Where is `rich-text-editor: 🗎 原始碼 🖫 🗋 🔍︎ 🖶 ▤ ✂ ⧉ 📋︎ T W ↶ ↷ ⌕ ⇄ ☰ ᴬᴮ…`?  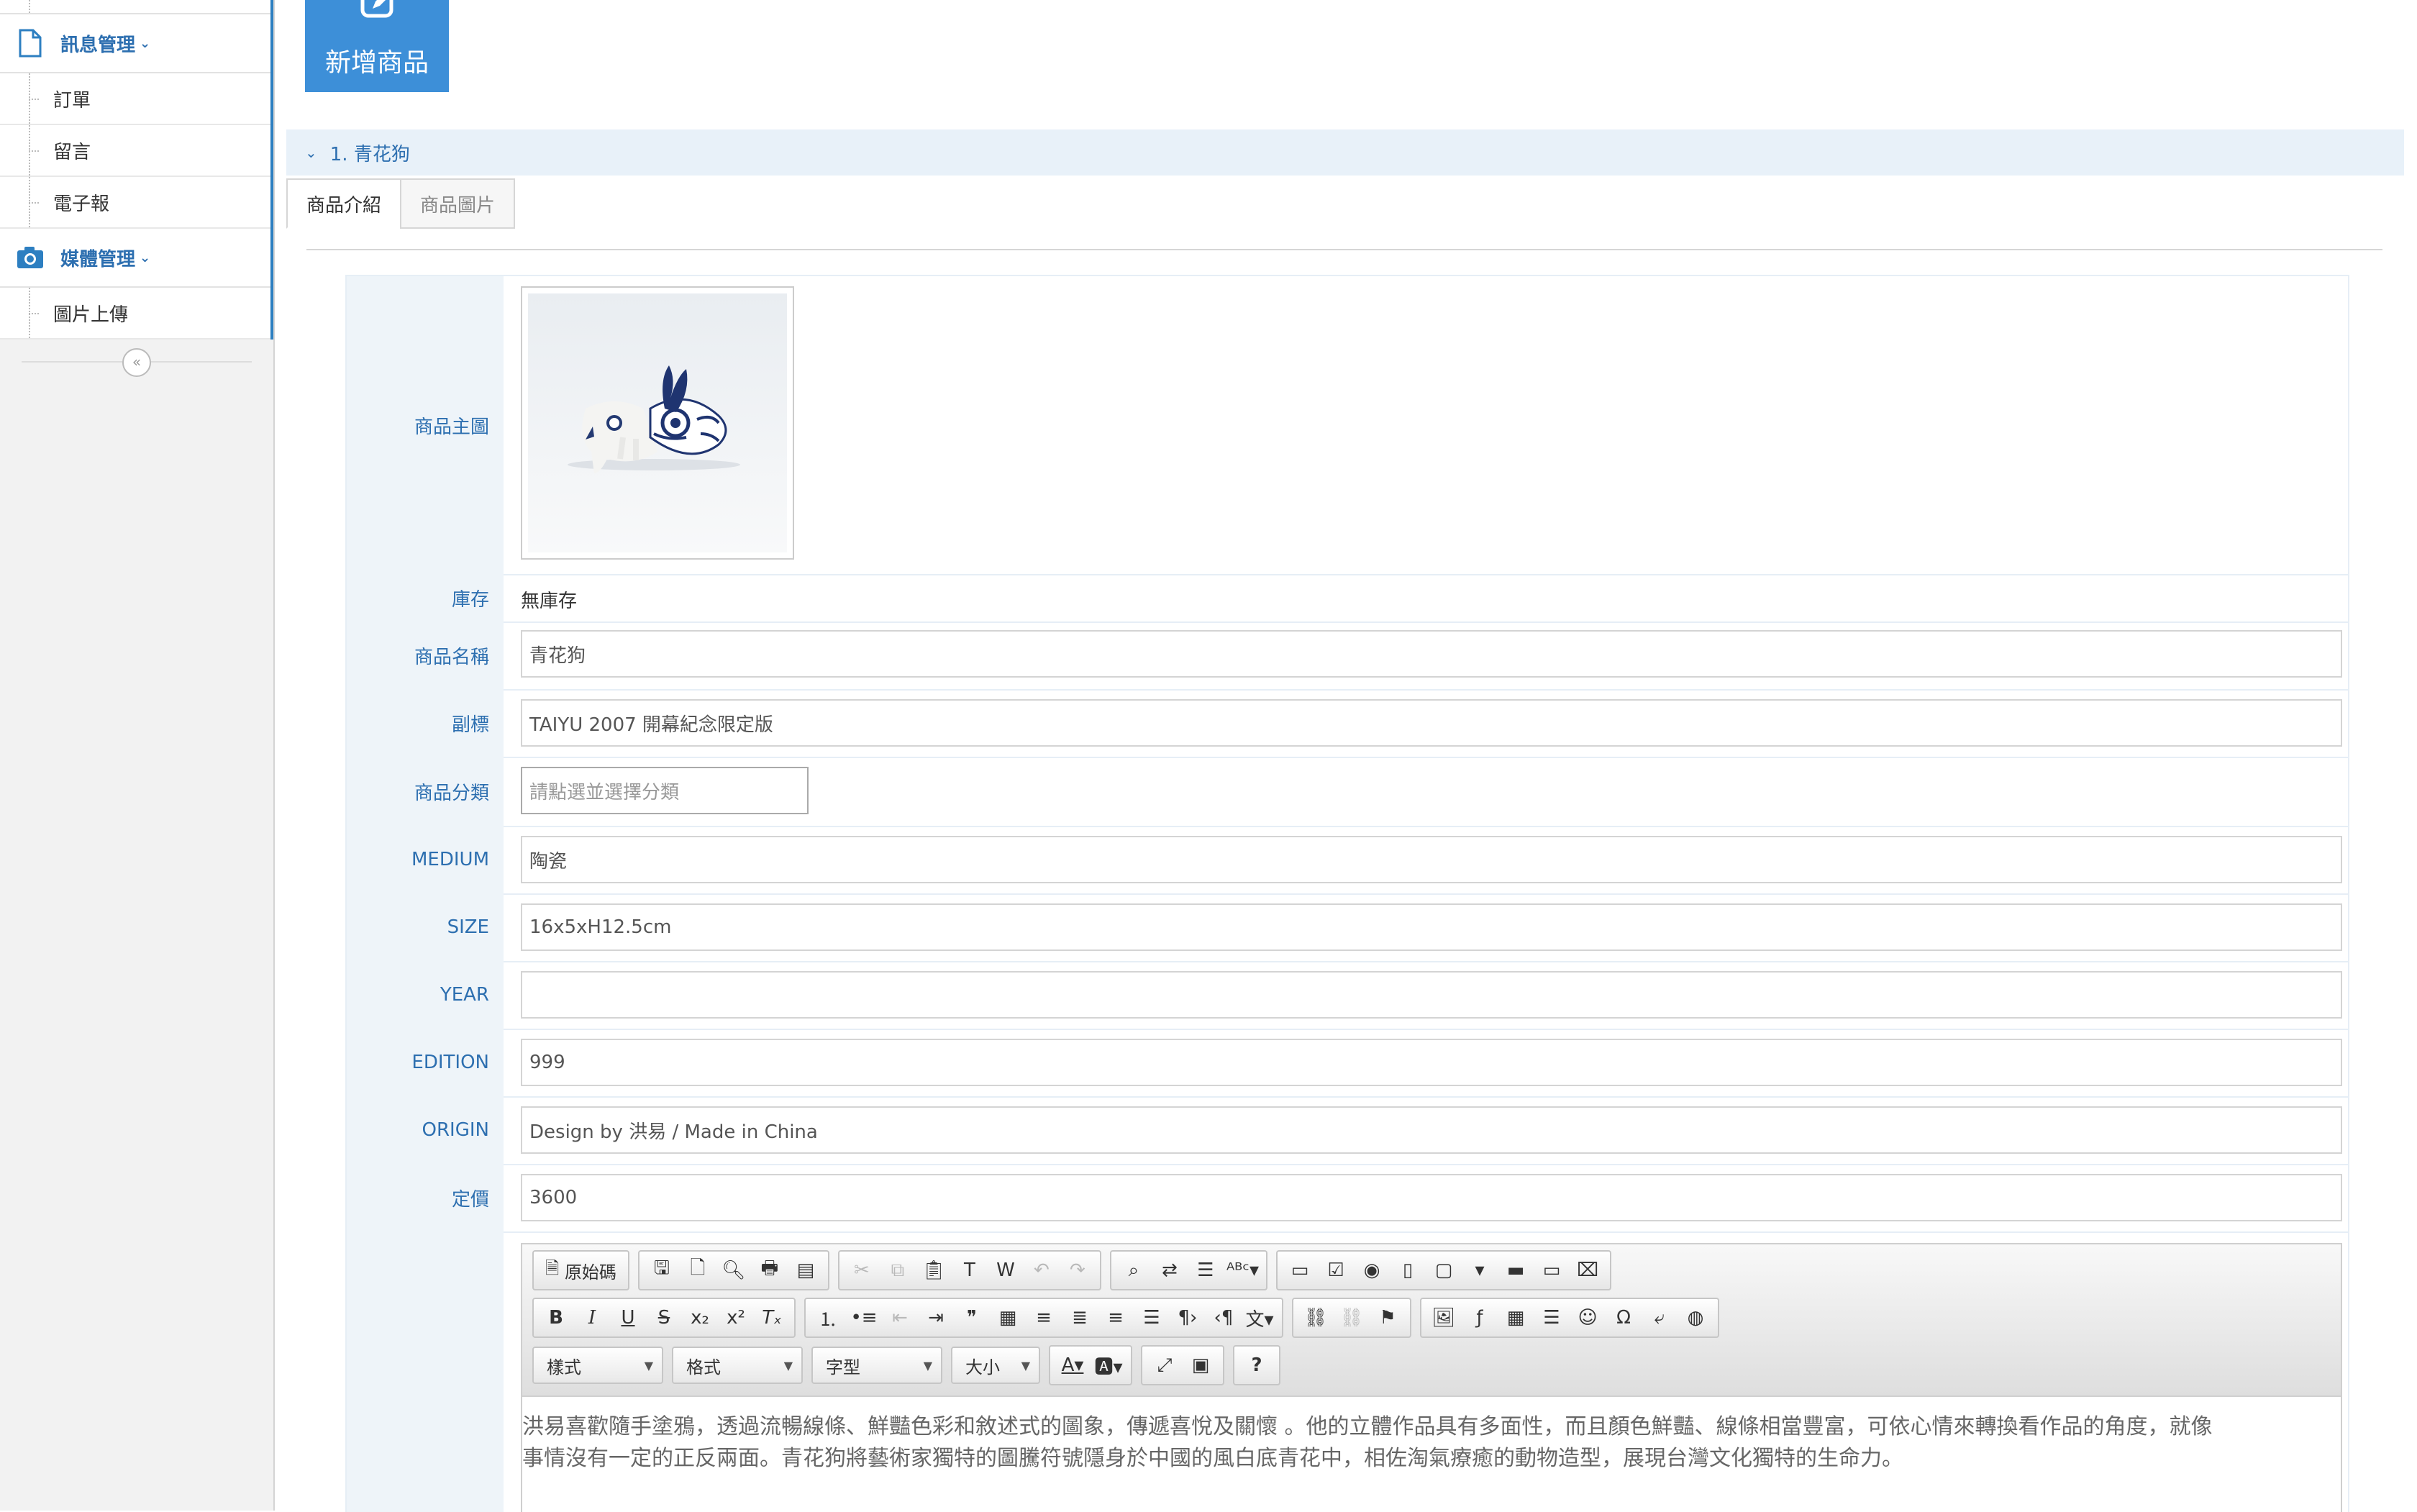
rich-text-editor: 🗎 原始碼 🖫 🗋 🔍︎ 🖶 ▤ ✂ ⧉ 📋︎ T W ↶ ↷ ⌕ ⇄ ☰ ᴬᴮ… is located at coordinates (1431, 1377).